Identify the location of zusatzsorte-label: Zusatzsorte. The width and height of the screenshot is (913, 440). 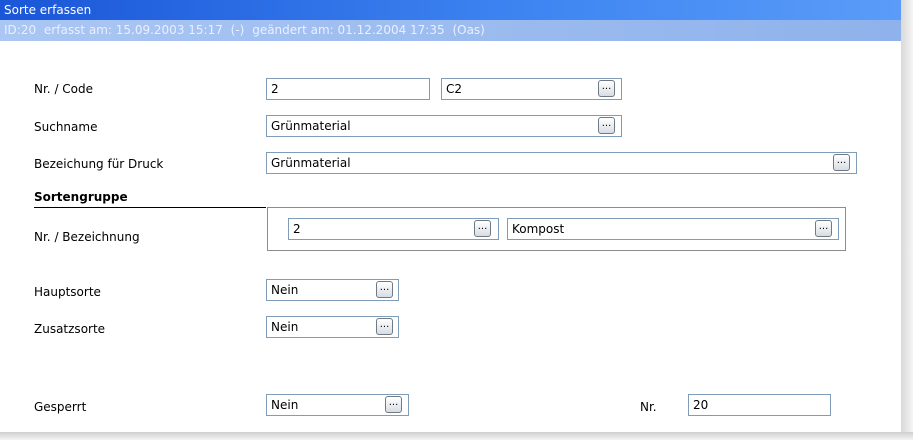
(70, 329).